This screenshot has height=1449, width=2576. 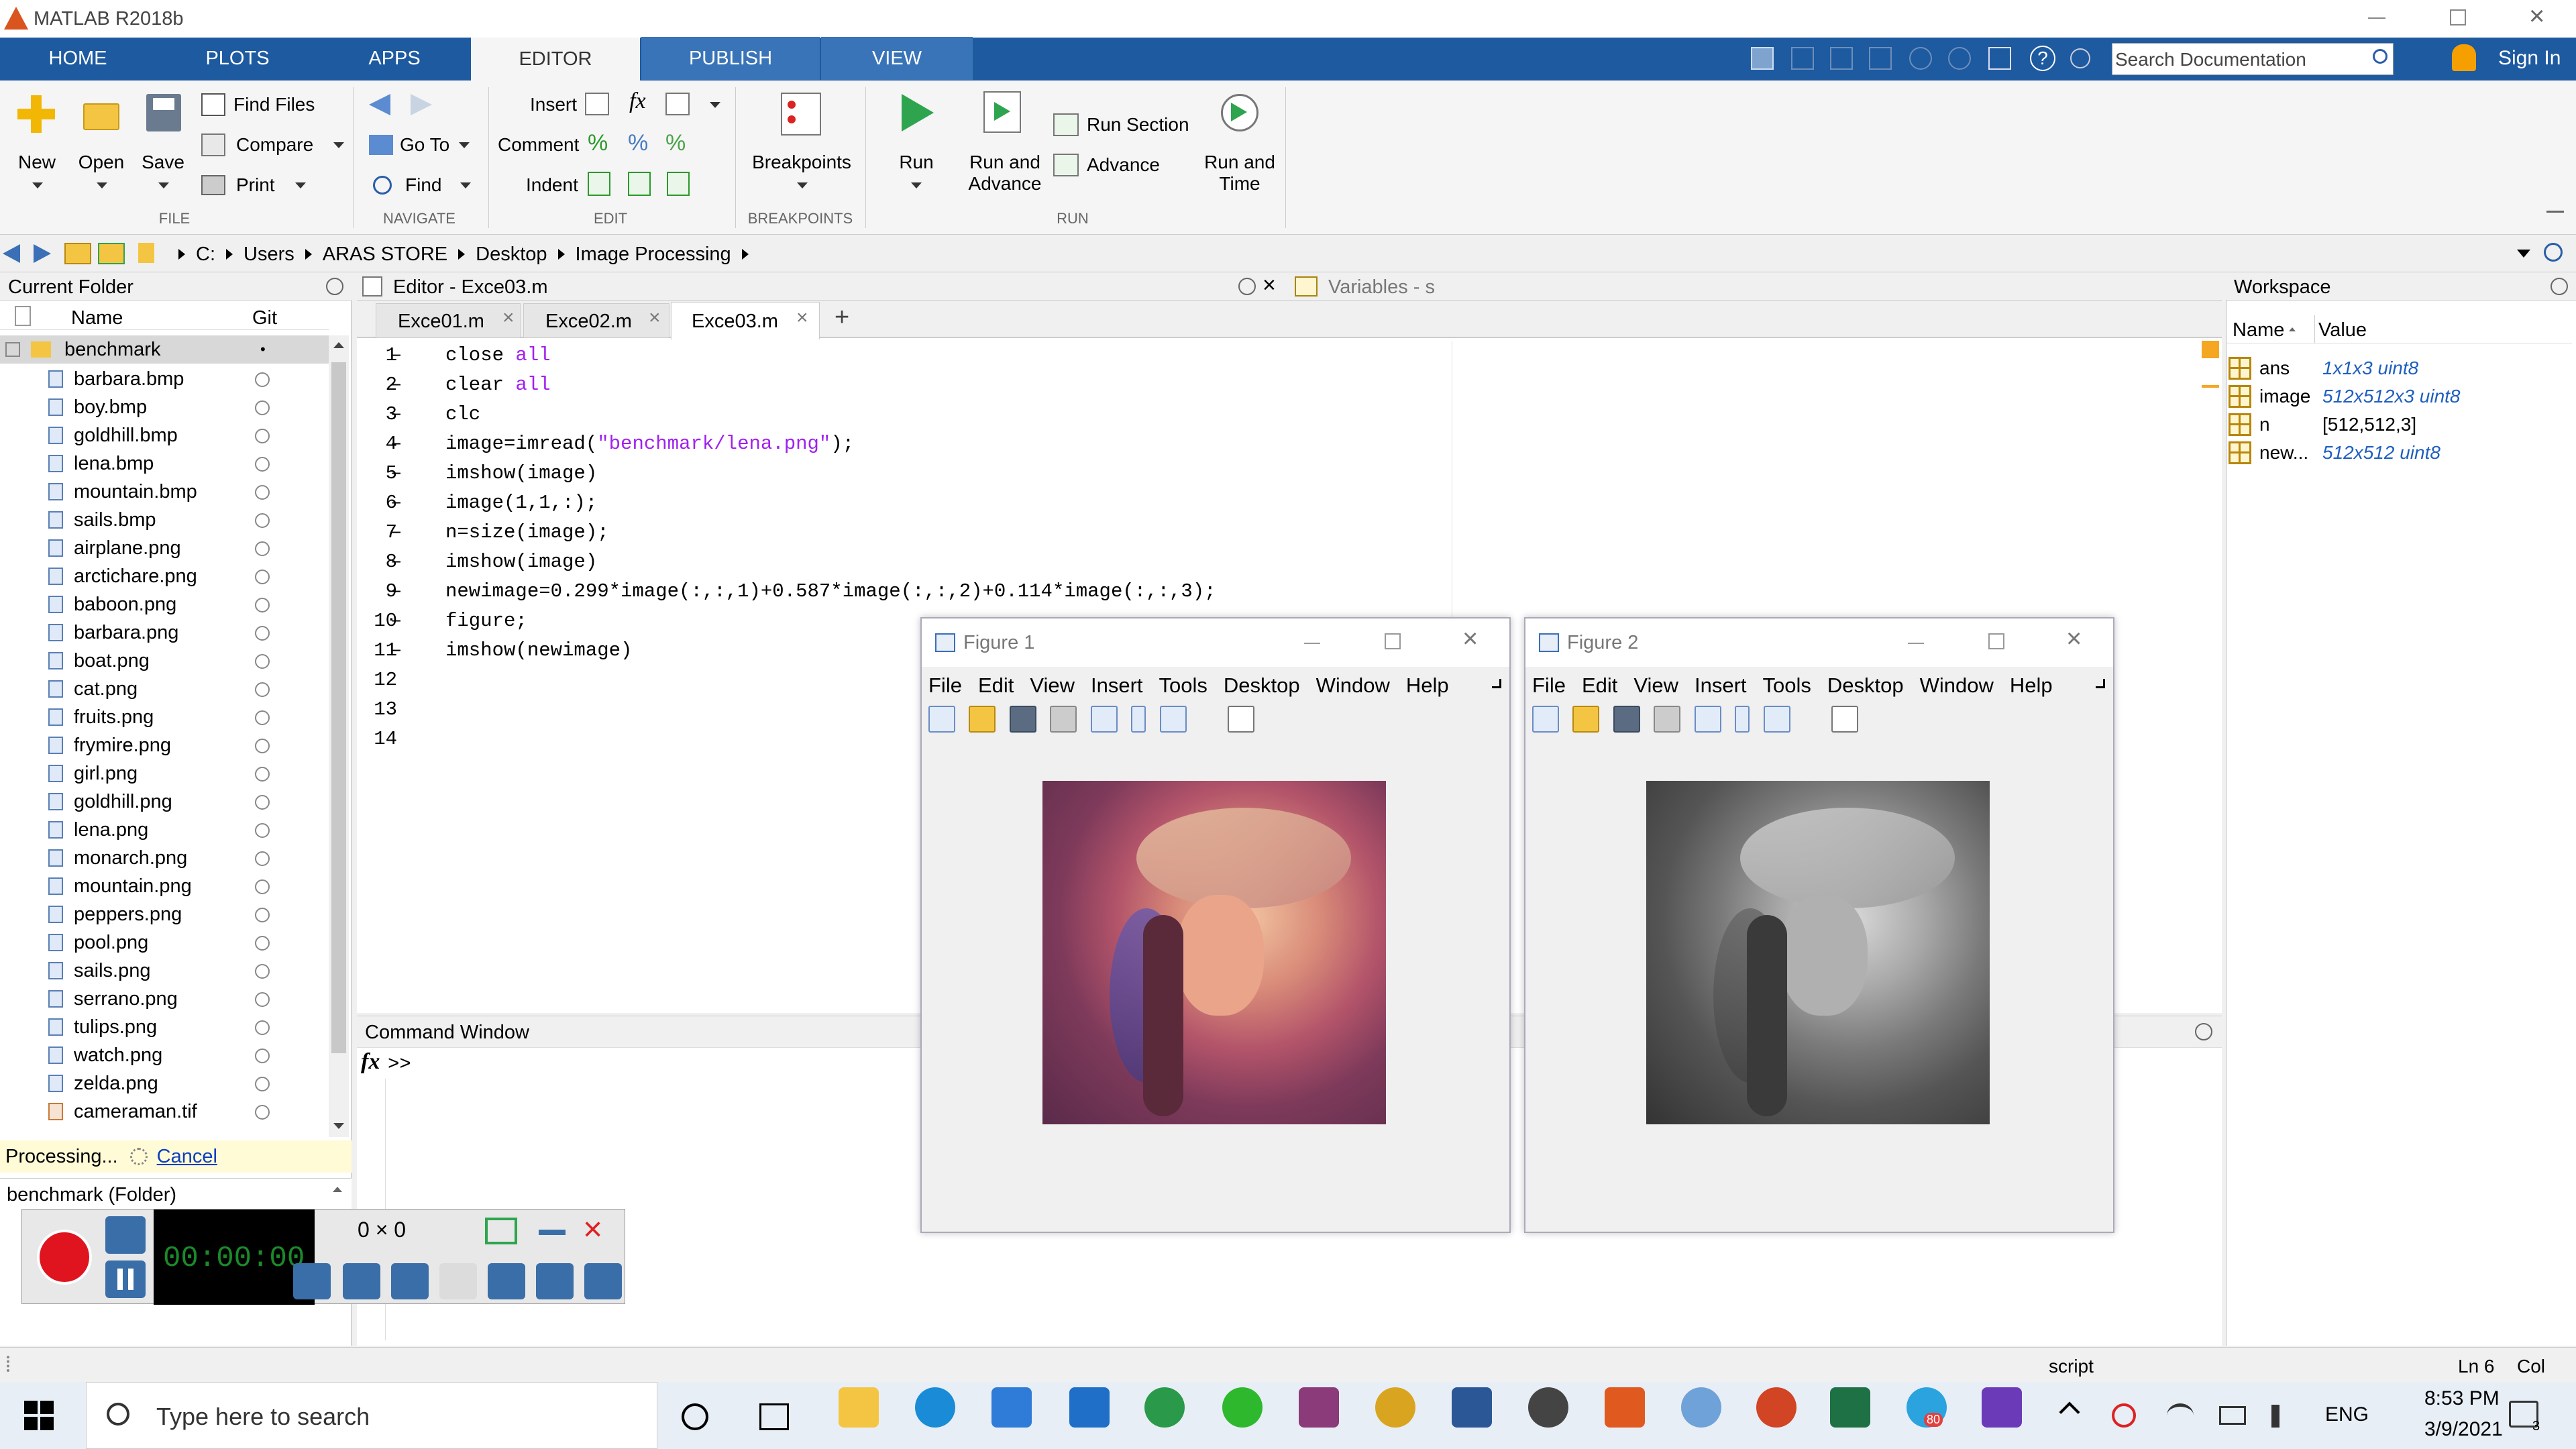 What do you see at coordinates (916, 144) in the screenshot?
I see `run-button: Run` at bounding box center [916, 144].